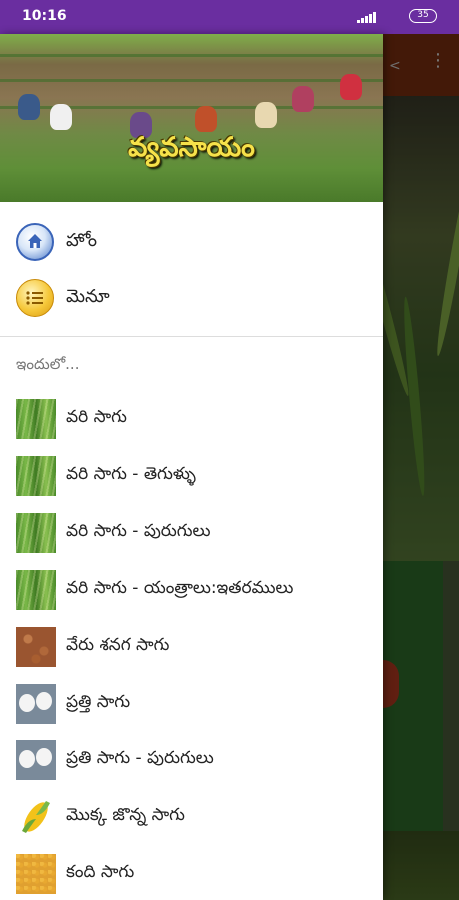 This screenshot has height=900, width=459. I want to click on list-item-label: ప్రత్తి సాగు, so click(98, 702).